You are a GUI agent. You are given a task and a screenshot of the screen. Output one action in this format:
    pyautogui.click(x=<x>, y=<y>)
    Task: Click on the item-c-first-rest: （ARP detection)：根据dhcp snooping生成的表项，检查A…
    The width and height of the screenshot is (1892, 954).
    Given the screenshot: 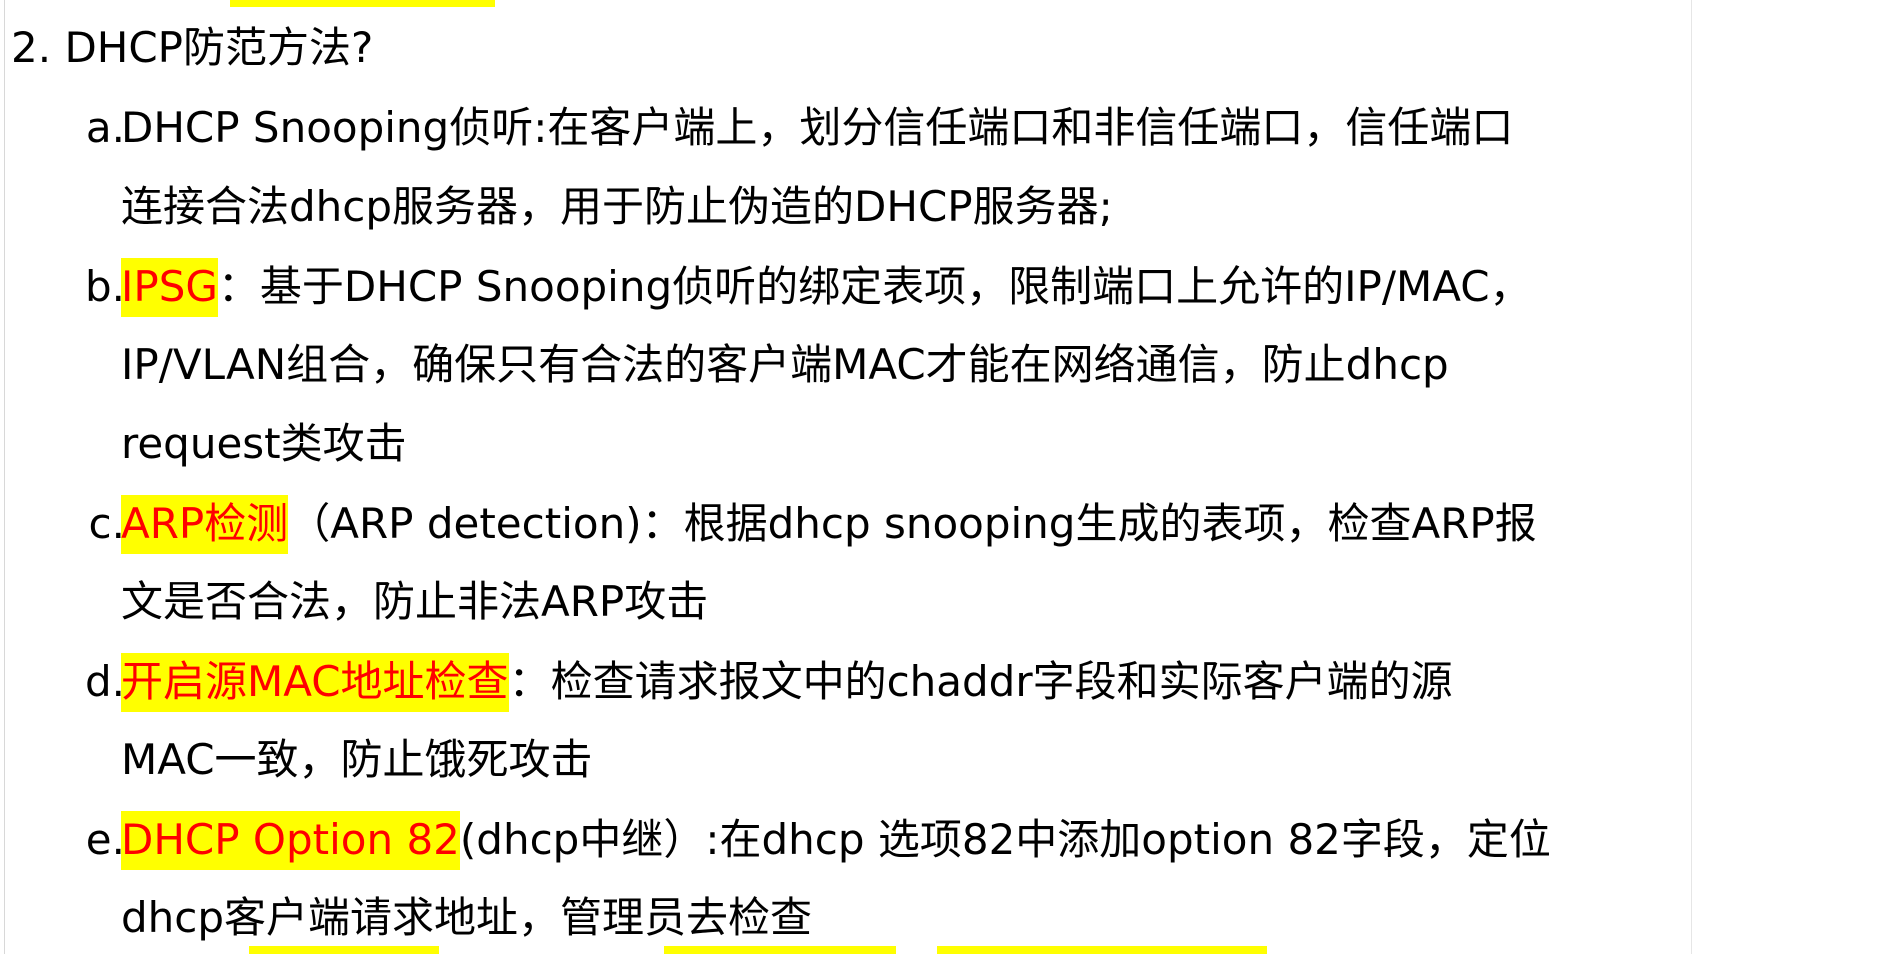 What is the action you would take?
    pyautogui.click(x=912, y=523)
    